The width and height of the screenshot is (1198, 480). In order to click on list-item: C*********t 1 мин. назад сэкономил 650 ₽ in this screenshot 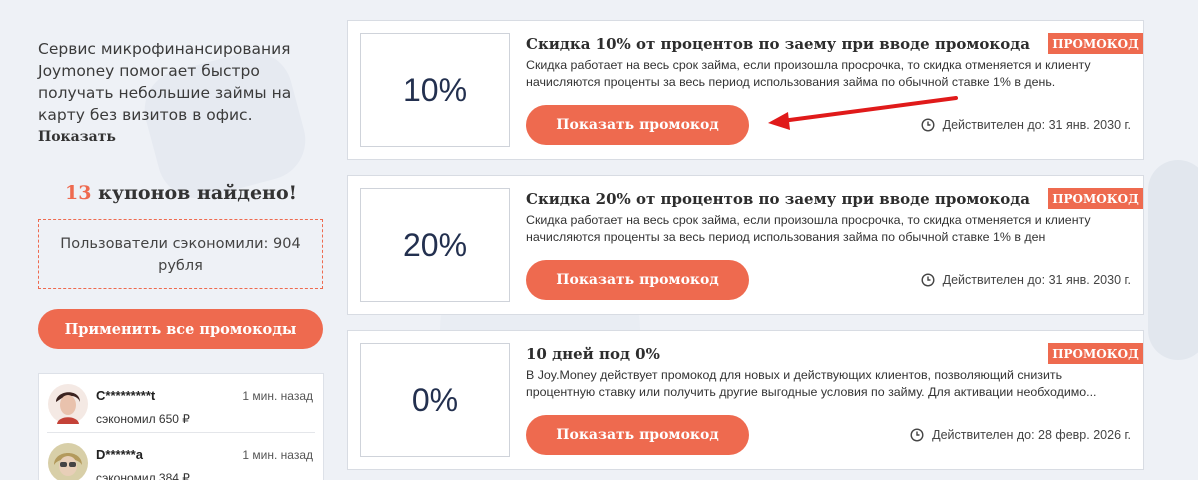, I will do `click(181, 403)`.